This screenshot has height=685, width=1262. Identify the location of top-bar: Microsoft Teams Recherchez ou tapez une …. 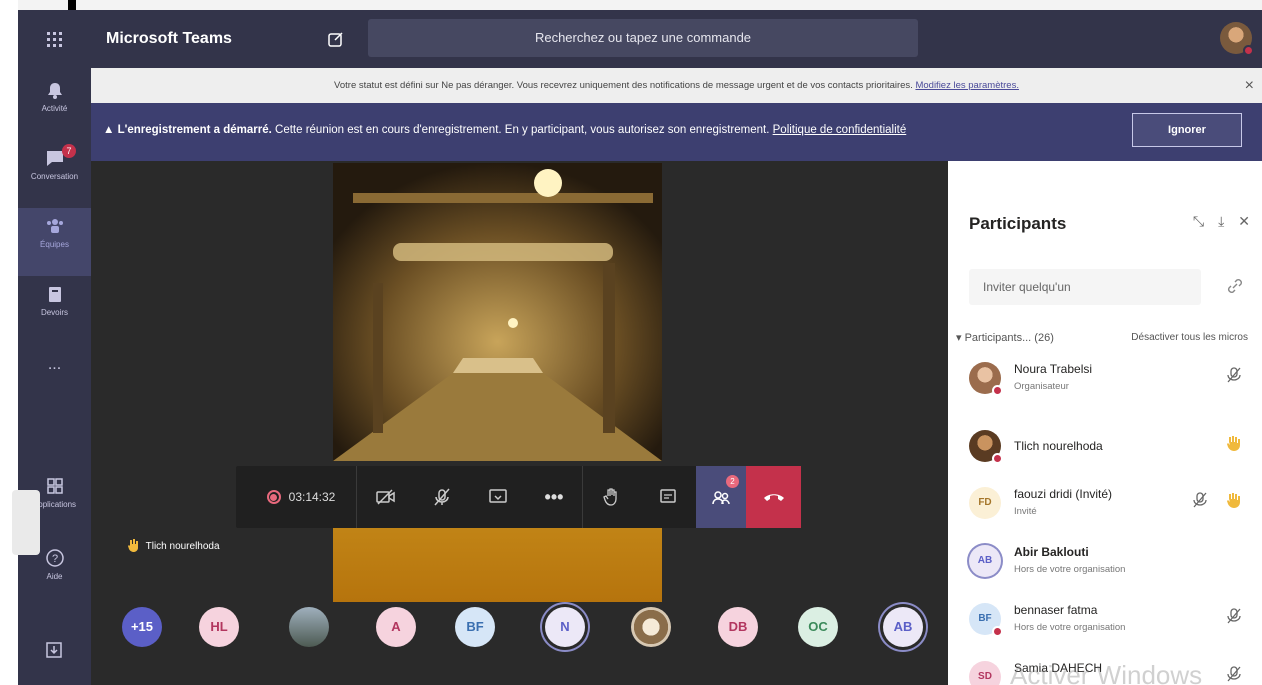
(676, 39).